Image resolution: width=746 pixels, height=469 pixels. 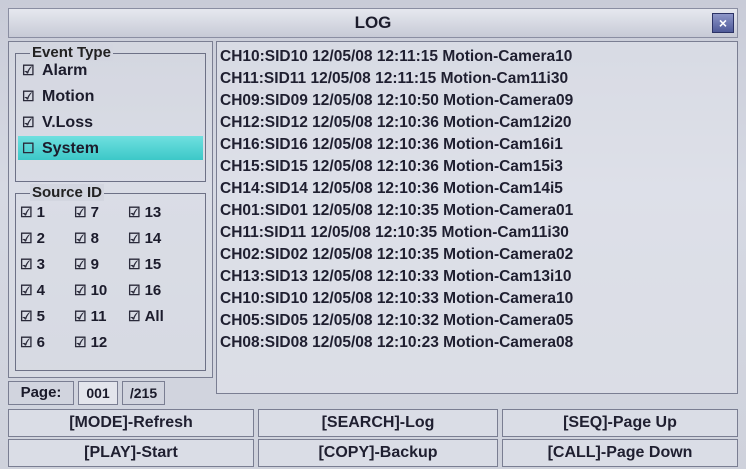 I want to click on source-id-5: ☑ 5, so click(x=32, y=316).